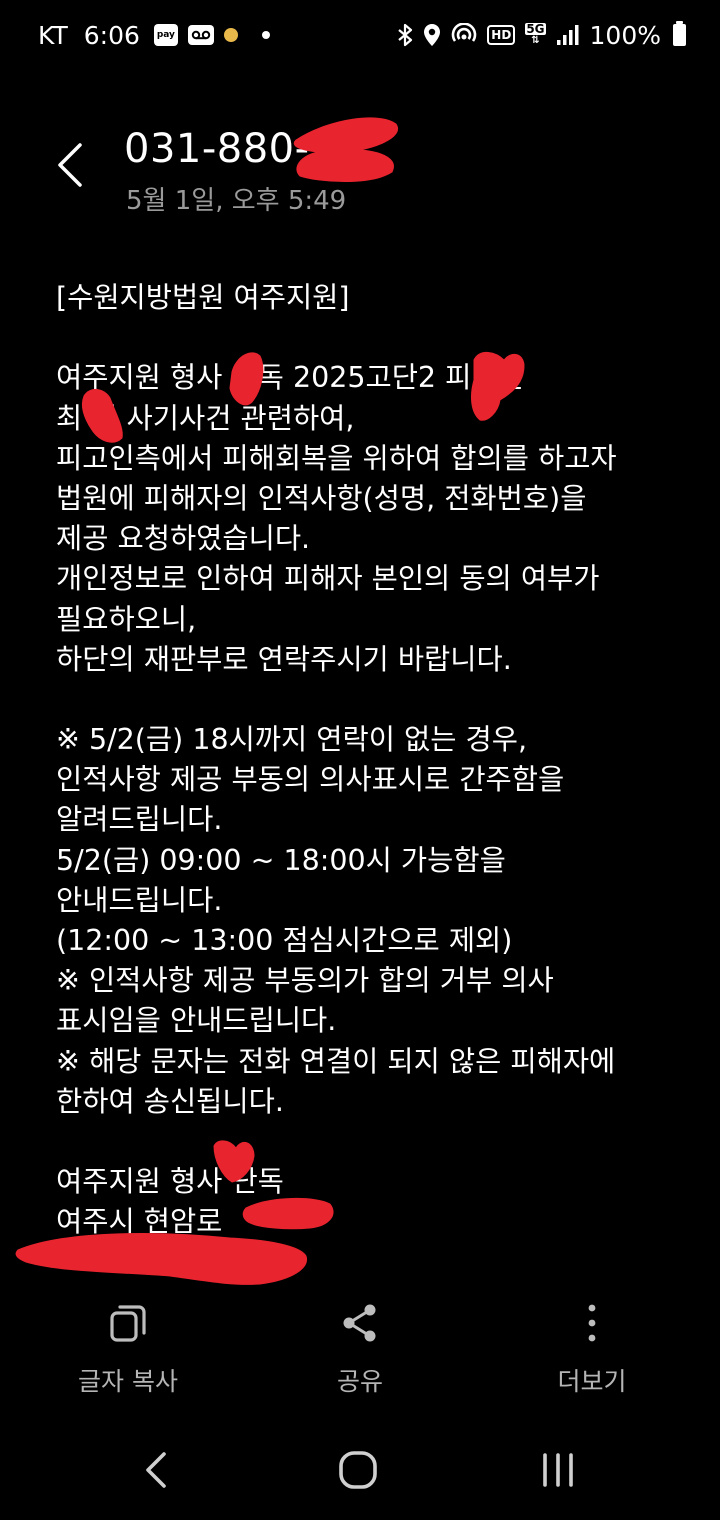  What do you see at coordinates (310, 780) in the screenshot?
I see `message-line: 인적사항 제공 부동의 의사표시로 간주함을` at bounding box center [310, 780].